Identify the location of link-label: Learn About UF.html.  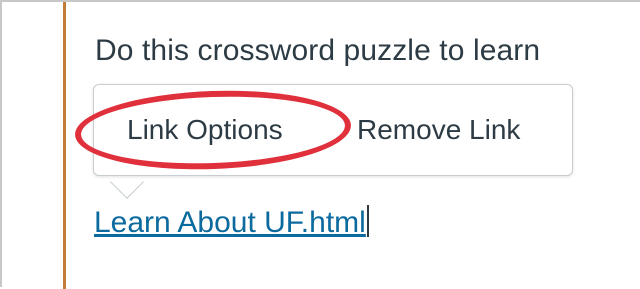
(230, 222).